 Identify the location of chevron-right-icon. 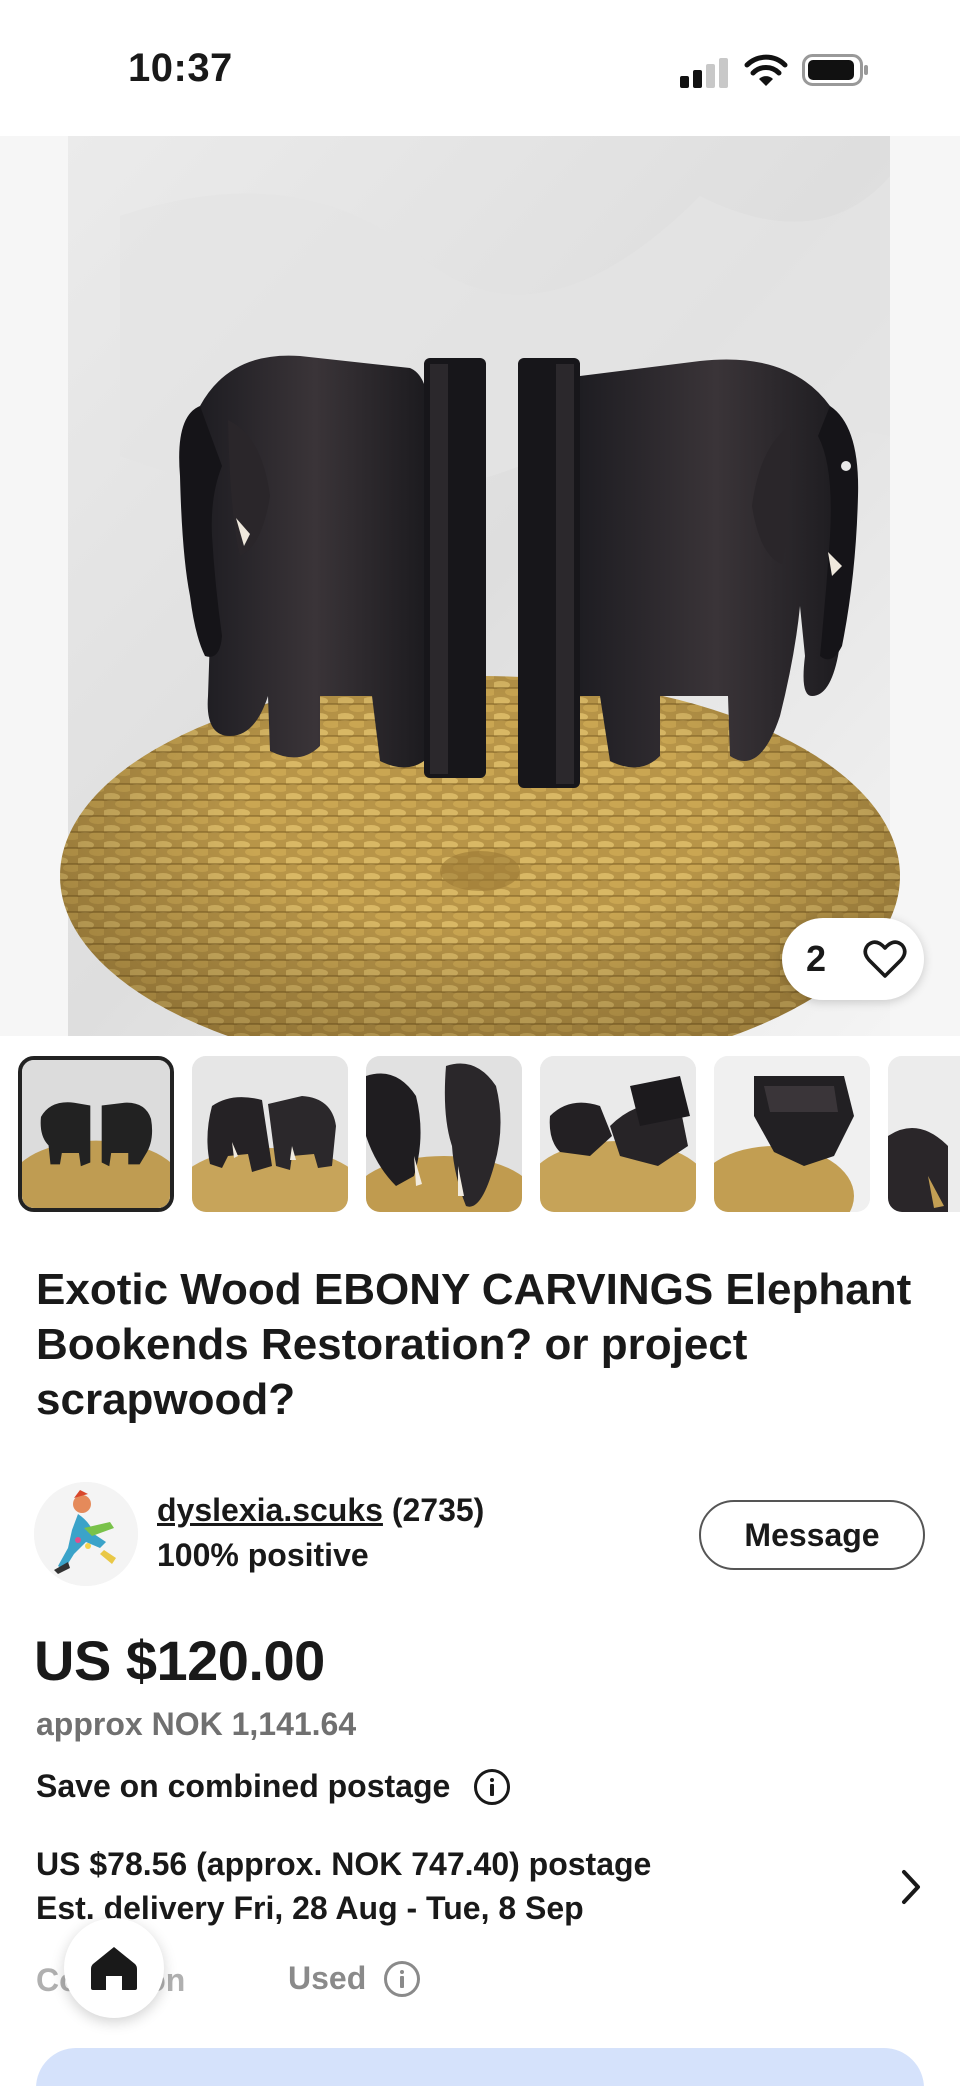
(911, 1887).